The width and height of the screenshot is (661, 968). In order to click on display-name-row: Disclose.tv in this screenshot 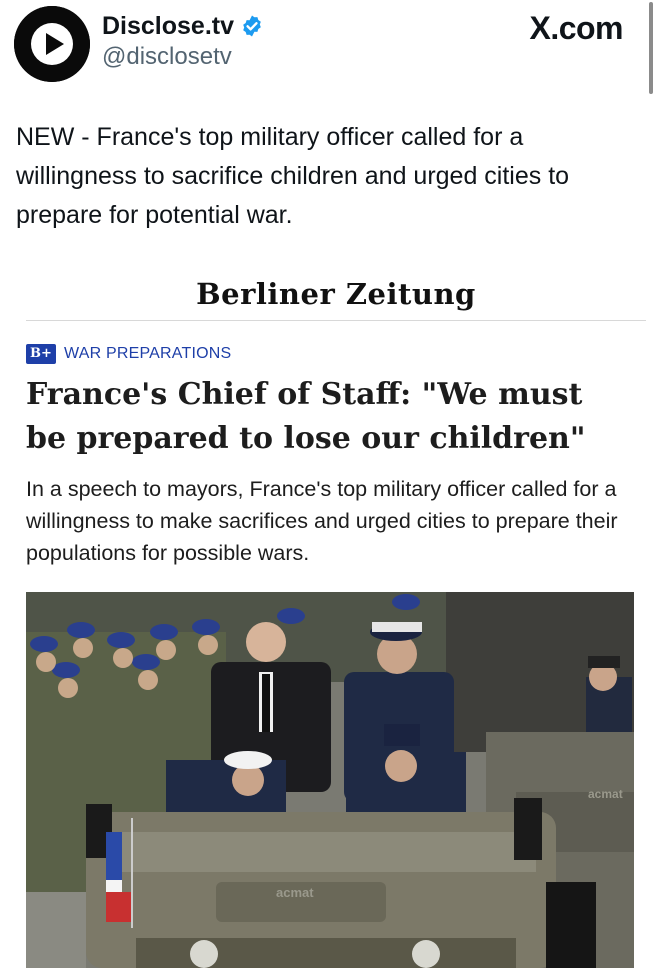, I will do `click(183, 26)`.